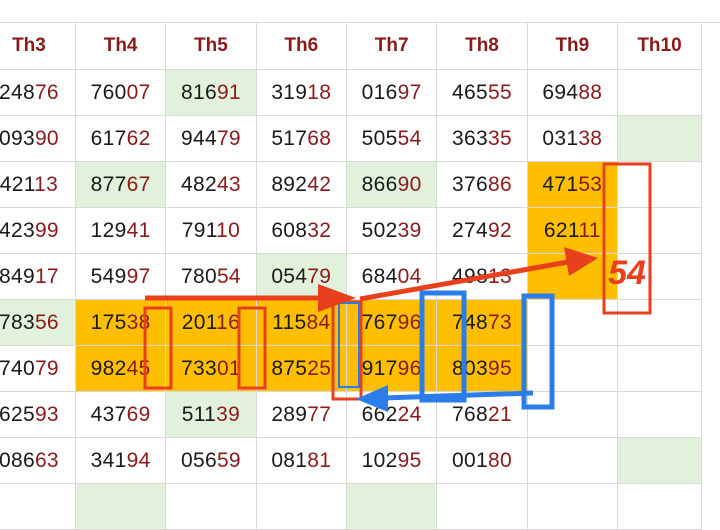 This screenshot has height=530, width=720. Describe the element at coordinates (572, 92) in the screenshot. I see `table-cell: 69488` at that location.